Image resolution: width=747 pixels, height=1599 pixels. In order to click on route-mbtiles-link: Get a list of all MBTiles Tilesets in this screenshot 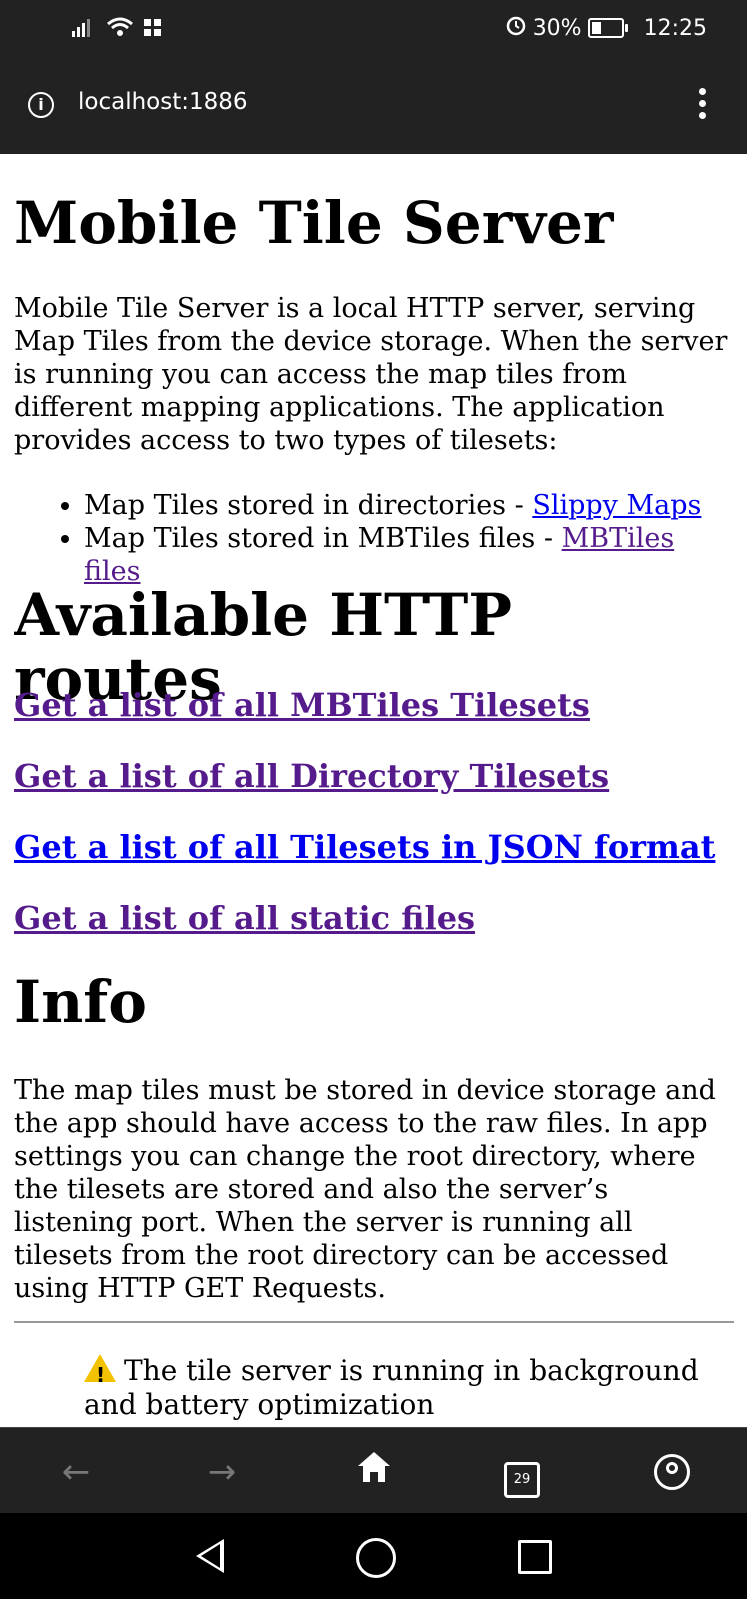, I will do `click(302, 705)`.